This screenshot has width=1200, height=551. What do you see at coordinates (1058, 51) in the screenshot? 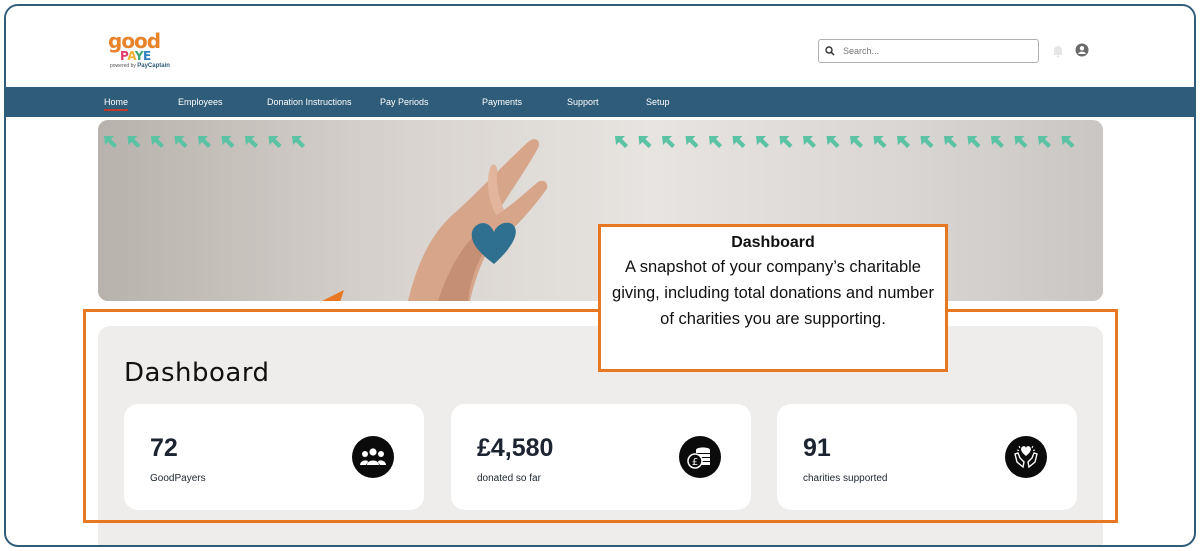
I see `bell-icon` at bounding box center [1058, 51].